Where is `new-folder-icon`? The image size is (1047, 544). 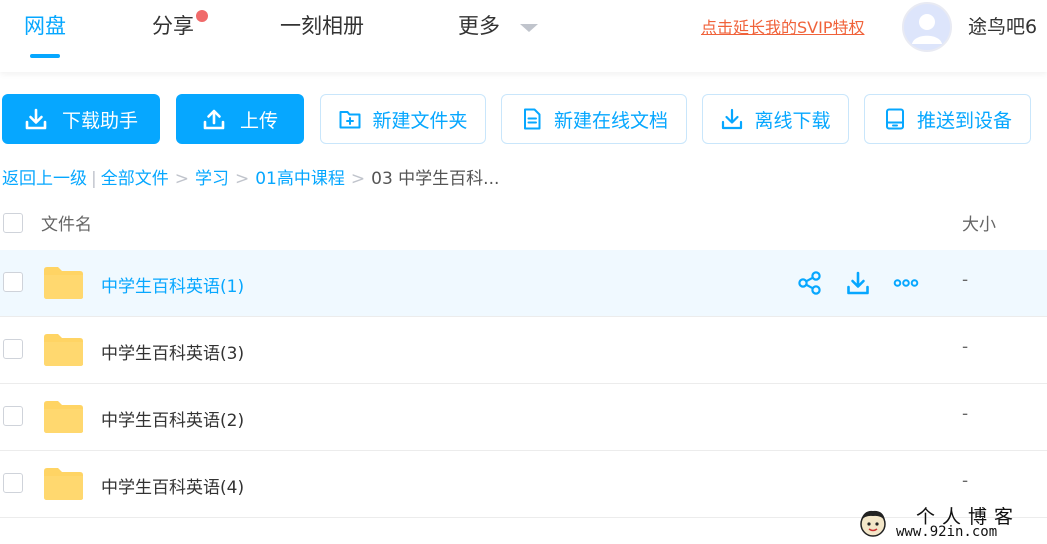 new-folder-icon is located at coordinates (350, 120).